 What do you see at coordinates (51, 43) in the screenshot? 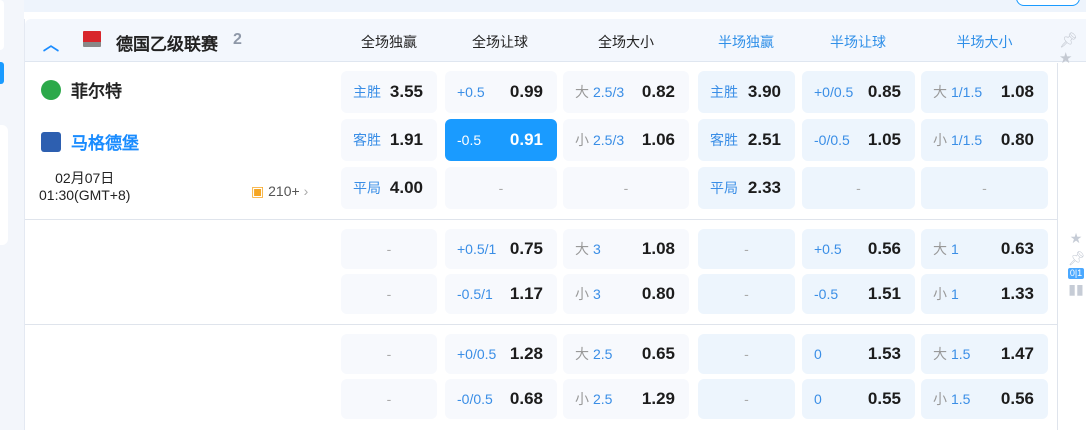
I see `chevron-up-icon: ︿` at bounding box center [51, 43].